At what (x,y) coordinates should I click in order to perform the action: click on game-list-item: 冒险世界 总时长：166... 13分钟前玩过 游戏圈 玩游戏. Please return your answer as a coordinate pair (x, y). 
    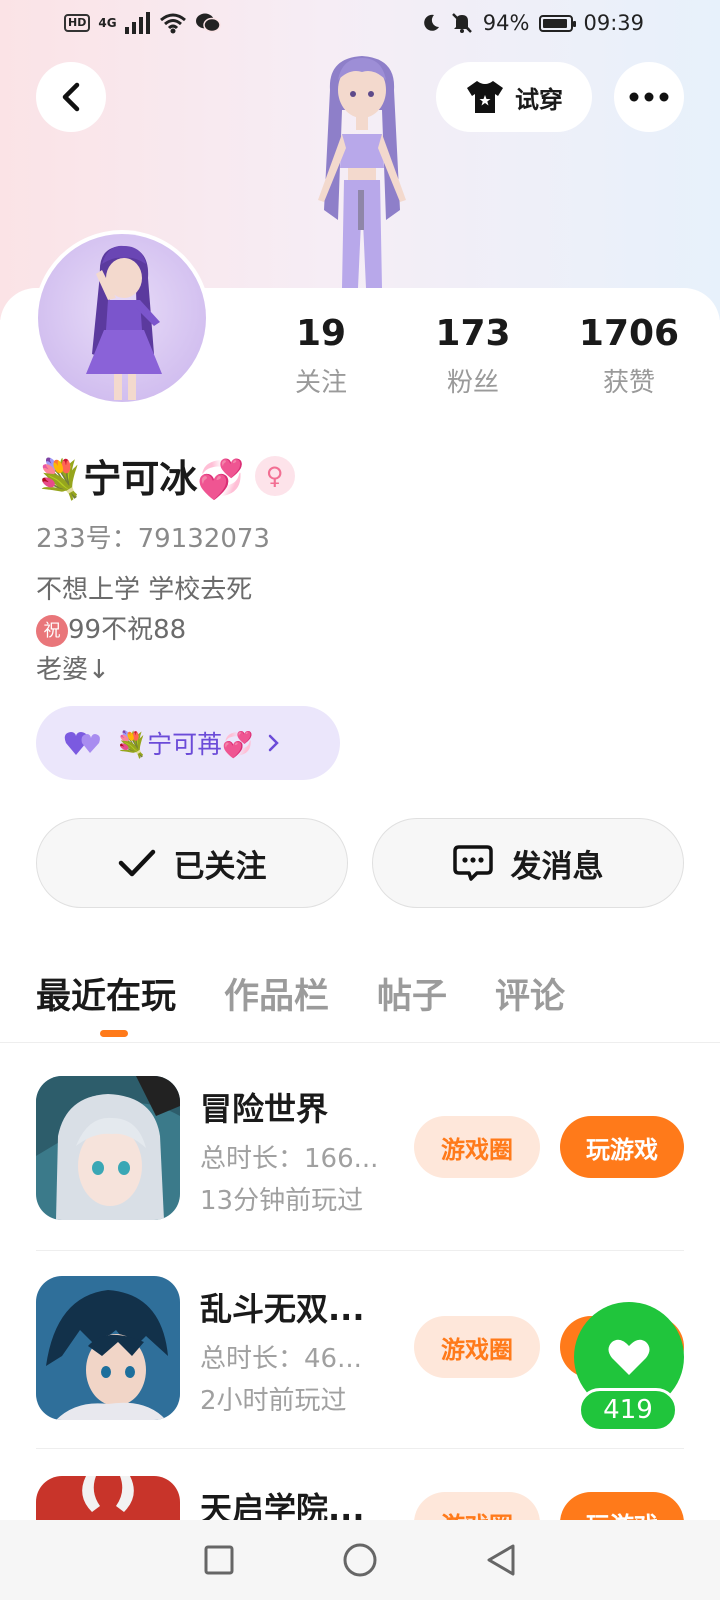
    Looking at the image, I should click on (360, 1174).